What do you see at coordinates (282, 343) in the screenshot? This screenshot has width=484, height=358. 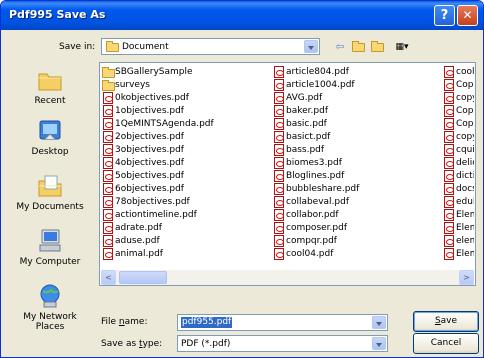 I see `save-type-dropdown: PDF (*.pdf)` at bounding box center [282, 343].